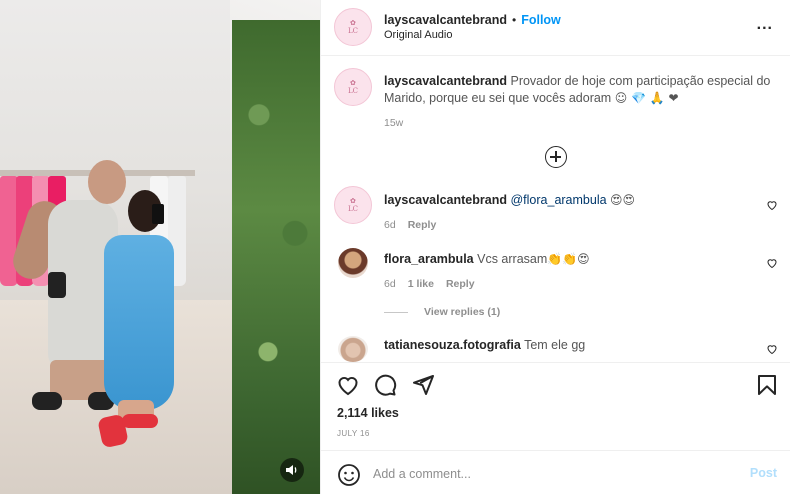  I want to click on comment-emojis: 😍😍, so click(623, 200).